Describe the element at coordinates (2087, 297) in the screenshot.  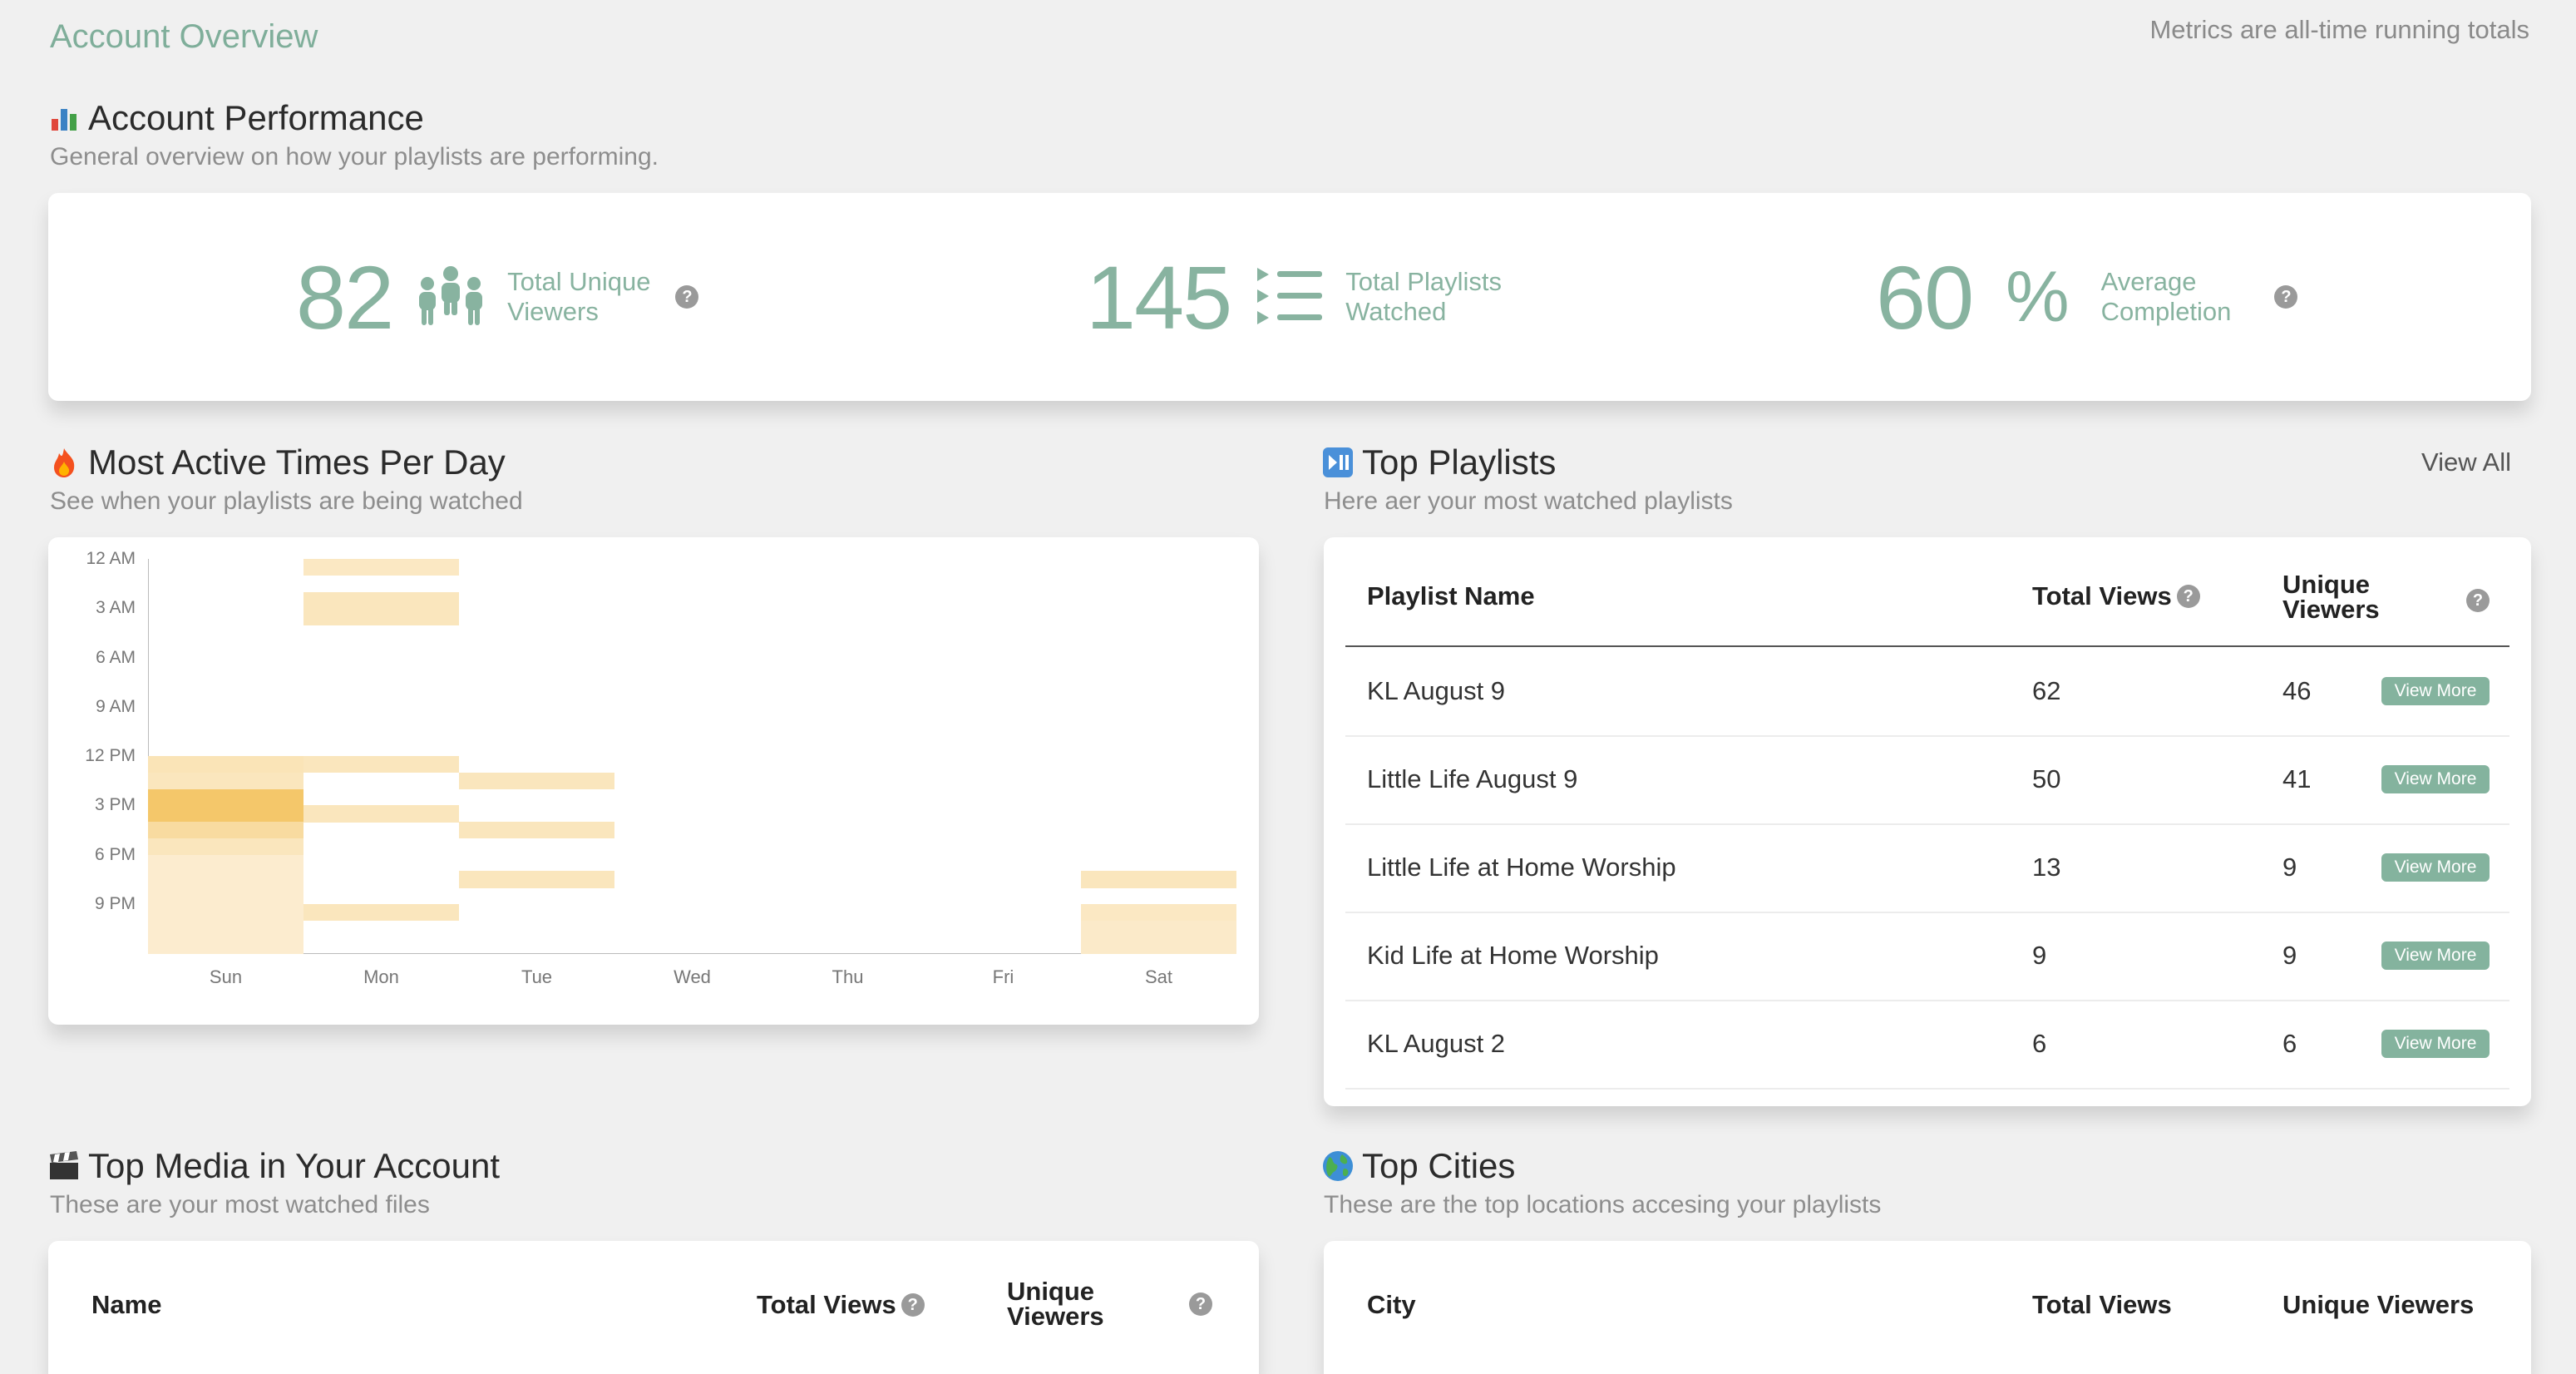
I see `stat-average-completion: 60 % Average Completion ?` at that location.